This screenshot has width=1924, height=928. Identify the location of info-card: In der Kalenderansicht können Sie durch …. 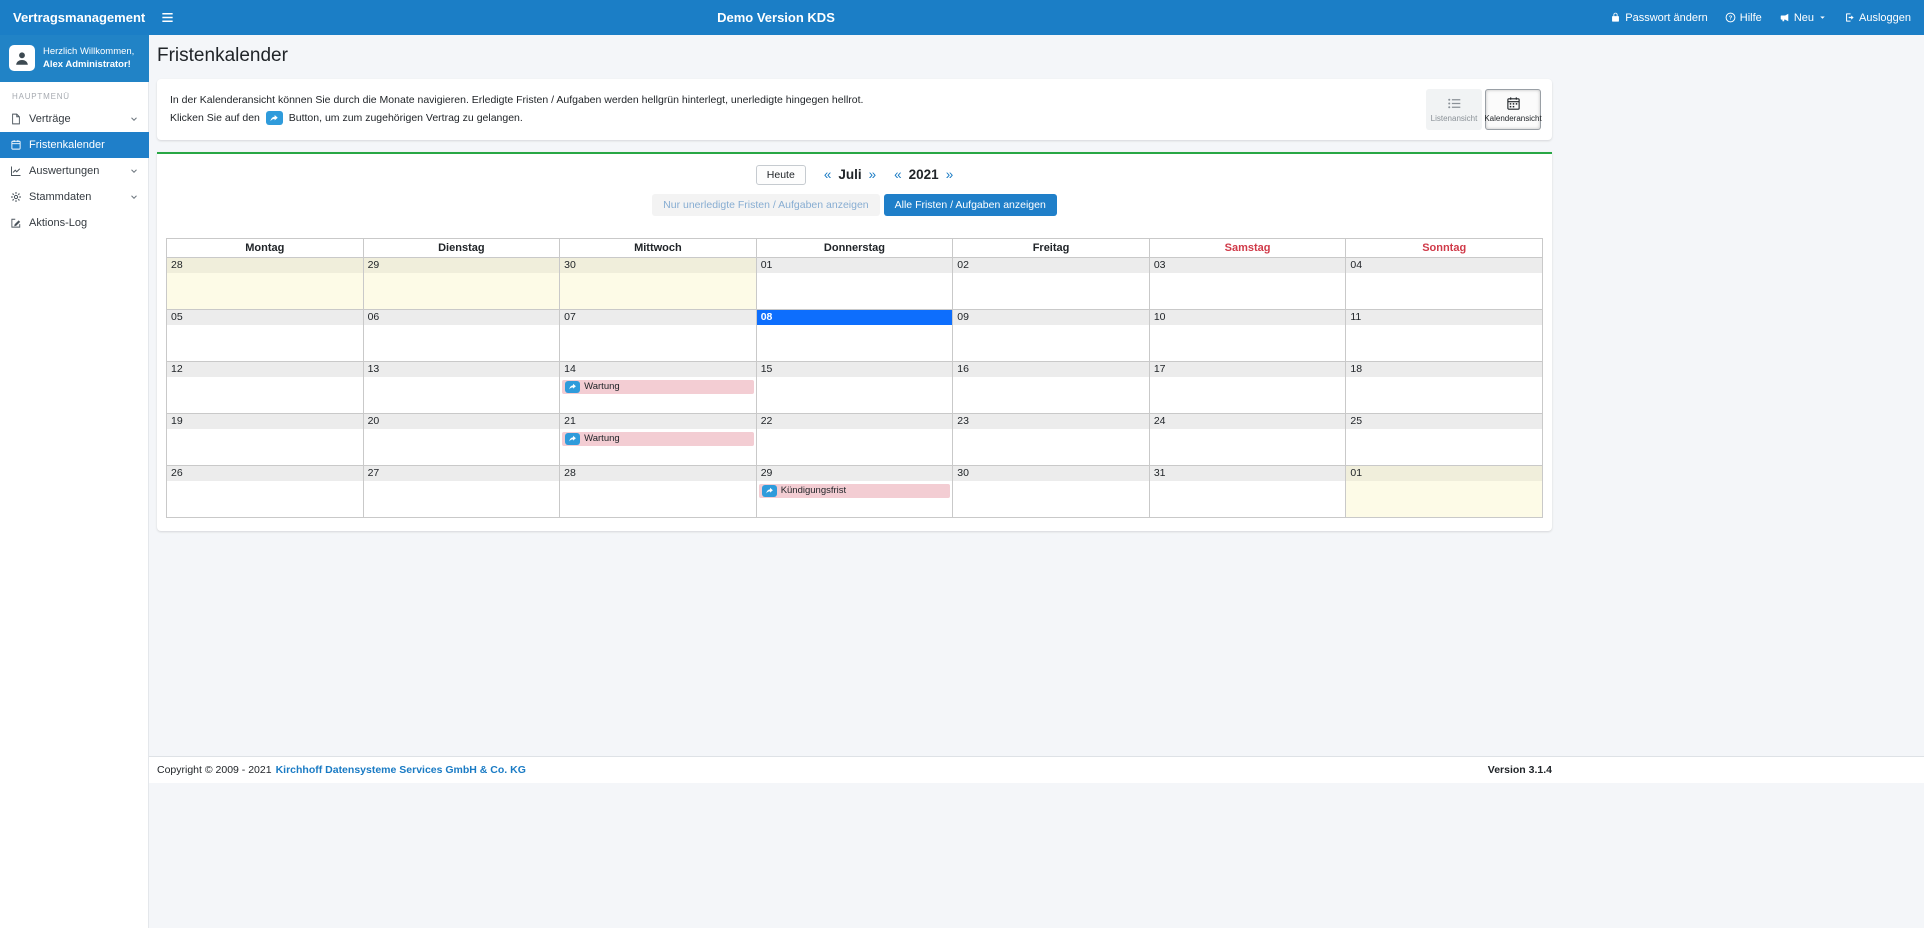
(854, 109).